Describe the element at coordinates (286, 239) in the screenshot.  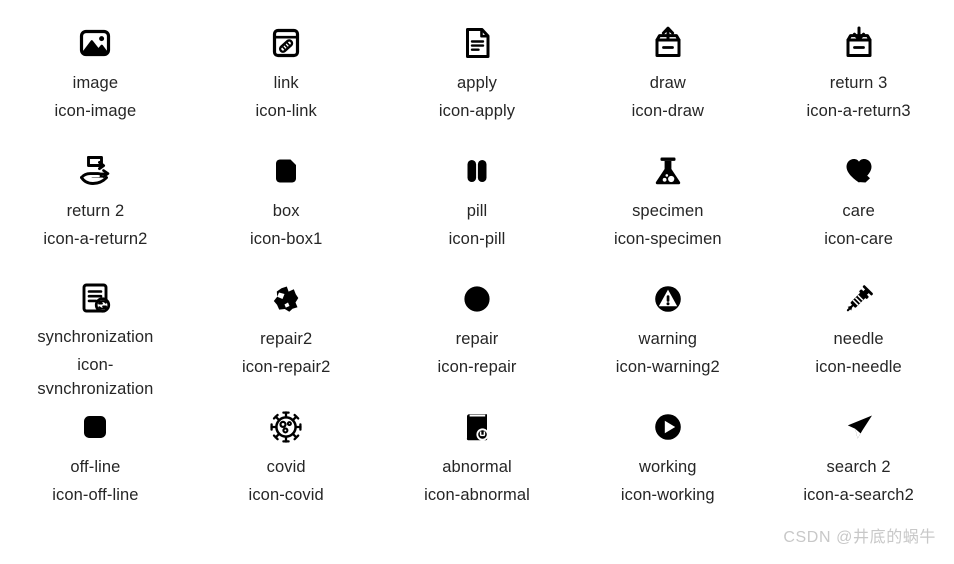
I see `icon-class-name: icon-box1` at that location.